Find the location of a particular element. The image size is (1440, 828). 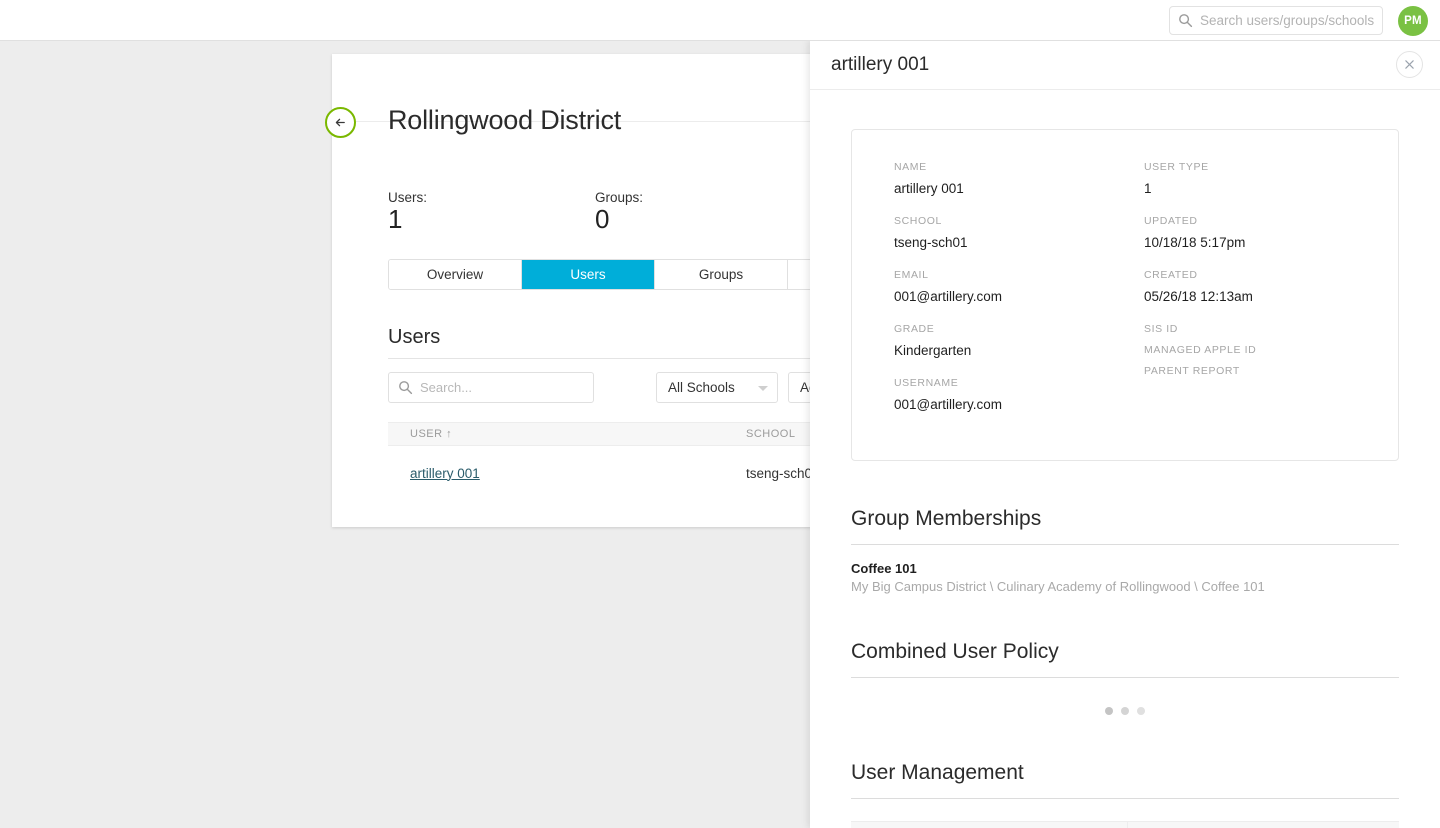

user-management-divider is located at coordinates (1125, 798).